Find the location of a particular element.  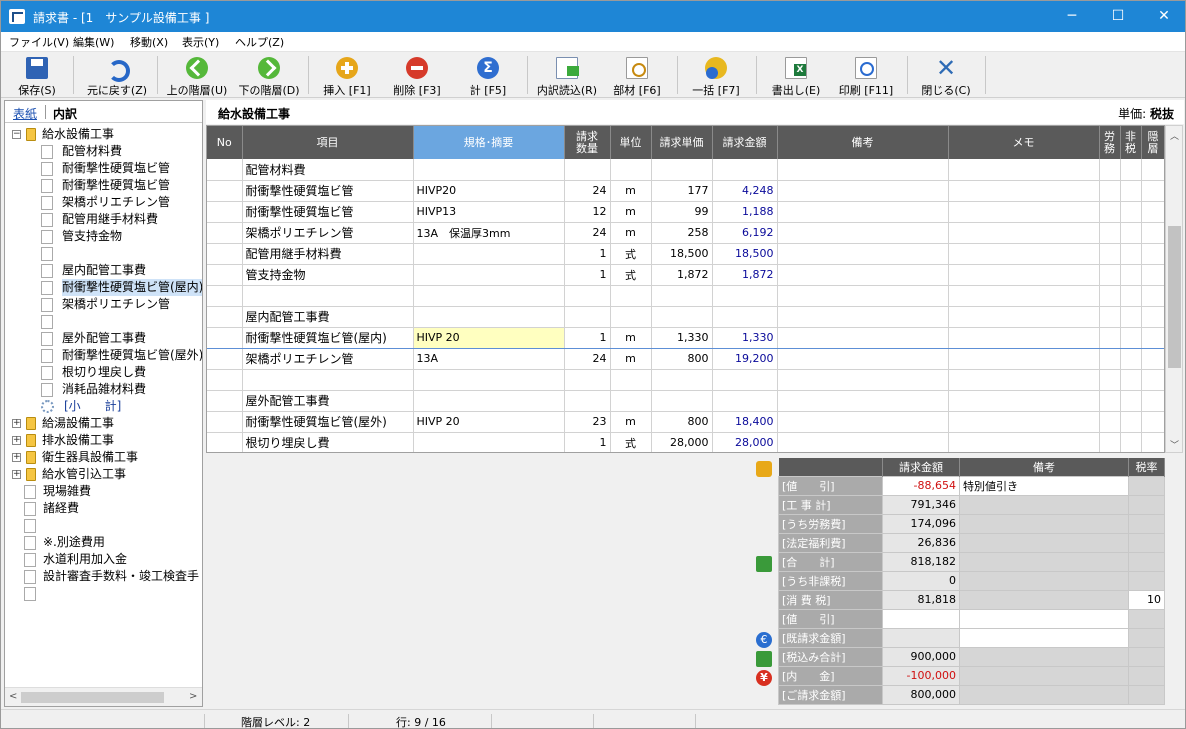

tree-node: 水道利用加入金 is located at coordinates (103, 559).